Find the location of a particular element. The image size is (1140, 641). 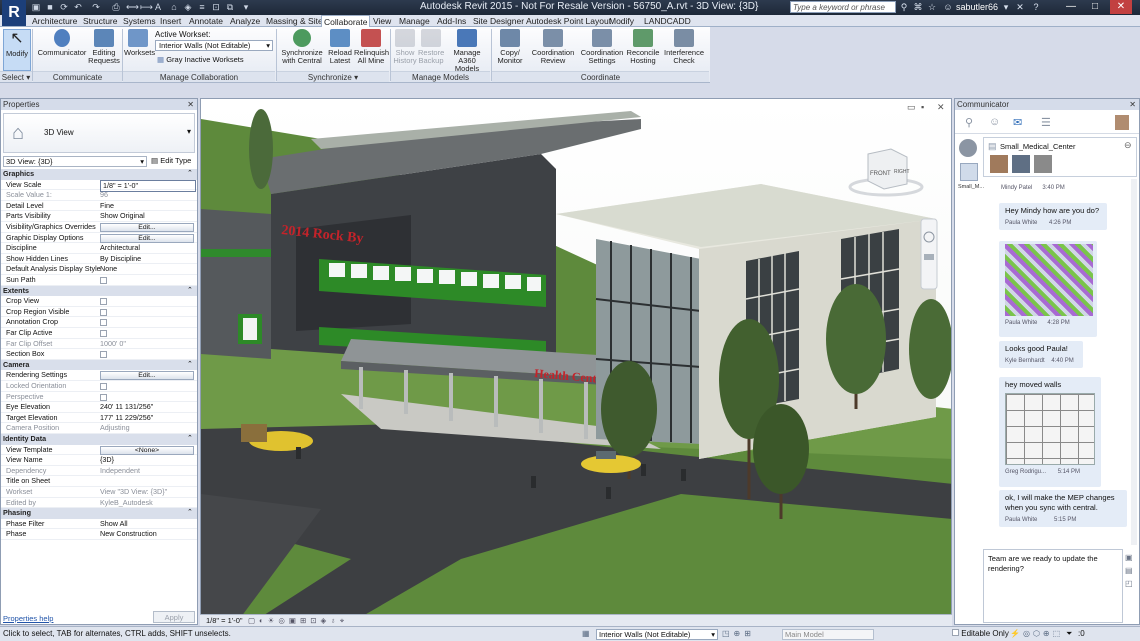

view-control-icons: ▢◐☀◎▣⊞⊡◈♁⌖ is located at coordinates (298, 620).